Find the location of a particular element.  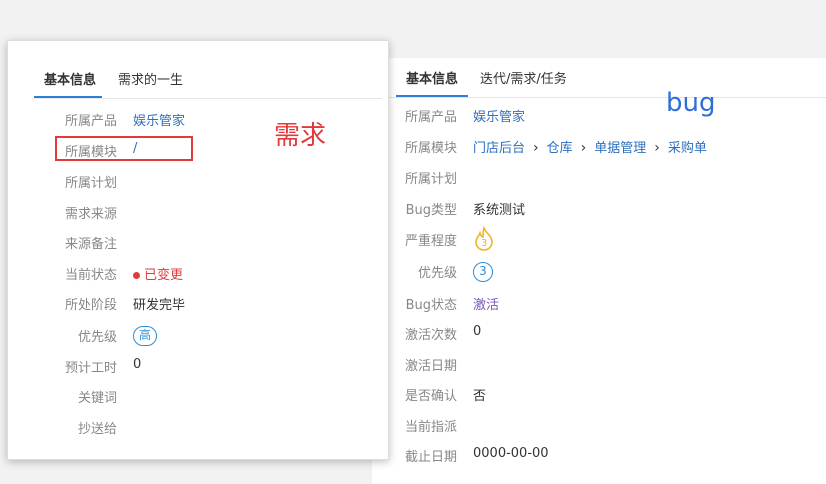

field-label: 所属计划 is located at coordinates (90, 183).